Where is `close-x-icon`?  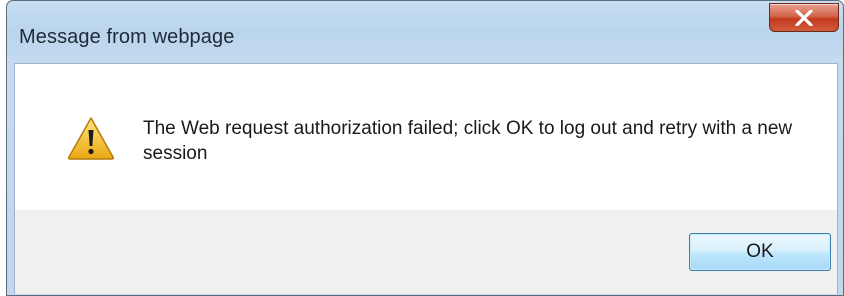
close-x-icon is located at coordinates (804, 17).